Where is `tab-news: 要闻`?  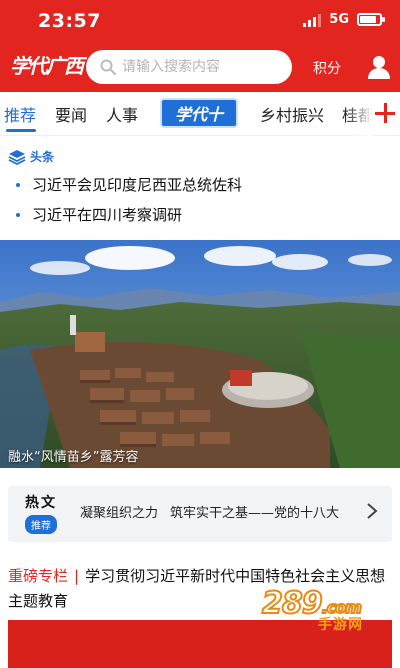
tab-news: 要闻 is located at coordinates (71, 114).